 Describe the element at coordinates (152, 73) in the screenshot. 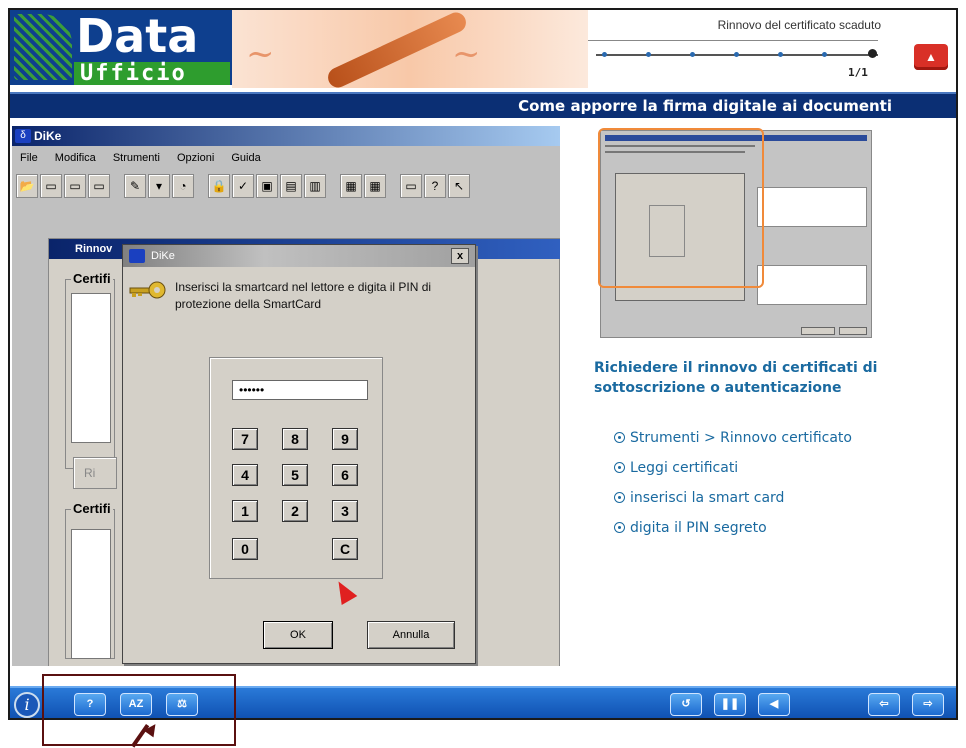

I see `brand-line2: Ufficio` at that location.